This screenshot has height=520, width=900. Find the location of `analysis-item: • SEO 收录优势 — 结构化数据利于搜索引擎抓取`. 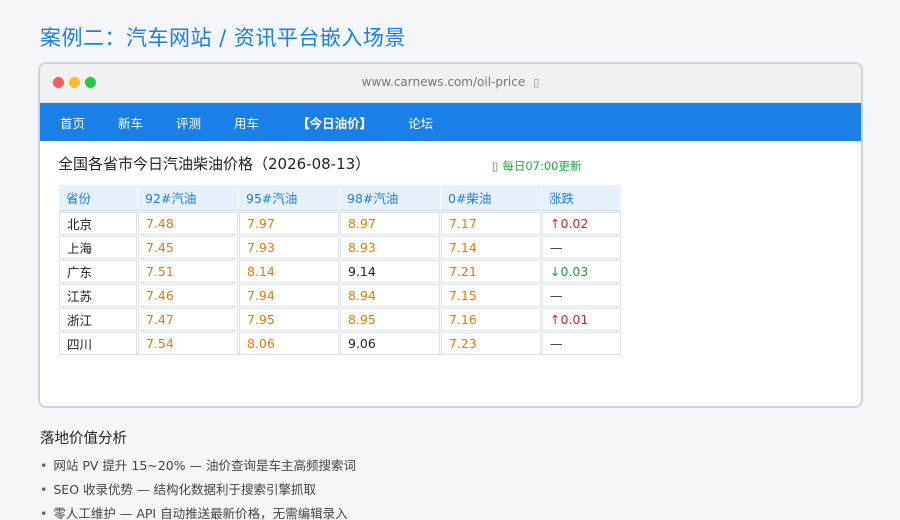

analysis-item: • SEO 收录优势 — 结构化数据利于搜索引擎抓取 is located at coordinates (198, 491).